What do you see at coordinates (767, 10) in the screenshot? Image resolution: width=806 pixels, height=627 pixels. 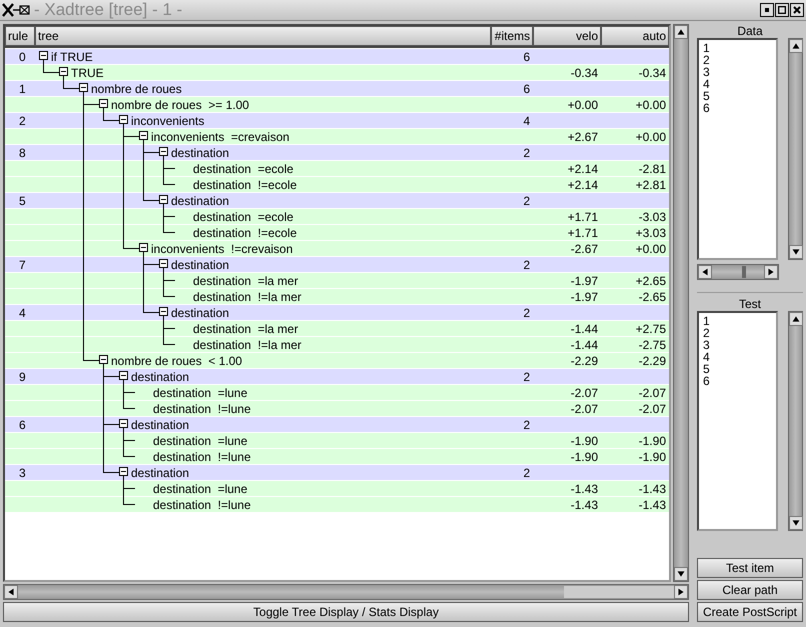 I see `minimize-button` at bounding box center [767, 10].